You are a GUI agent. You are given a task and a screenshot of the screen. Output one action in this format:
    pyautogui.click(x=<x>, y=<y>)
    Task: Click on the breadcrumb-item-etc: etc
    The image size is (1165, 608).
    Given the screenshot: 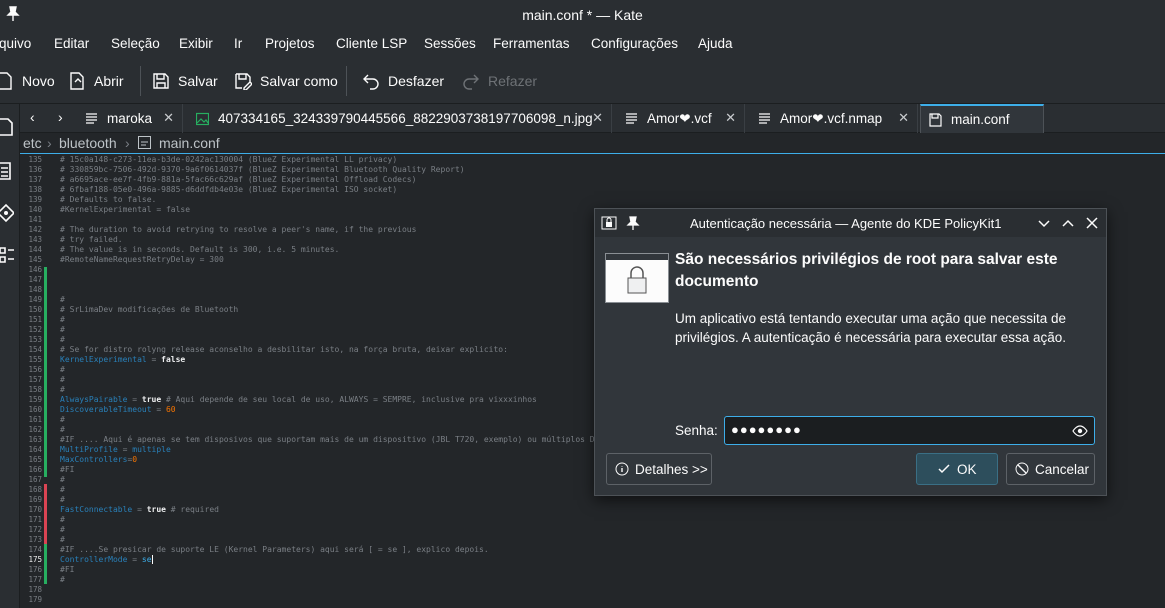 What is the action you would take?
    pyautogui.click(x=32, y=143)
    